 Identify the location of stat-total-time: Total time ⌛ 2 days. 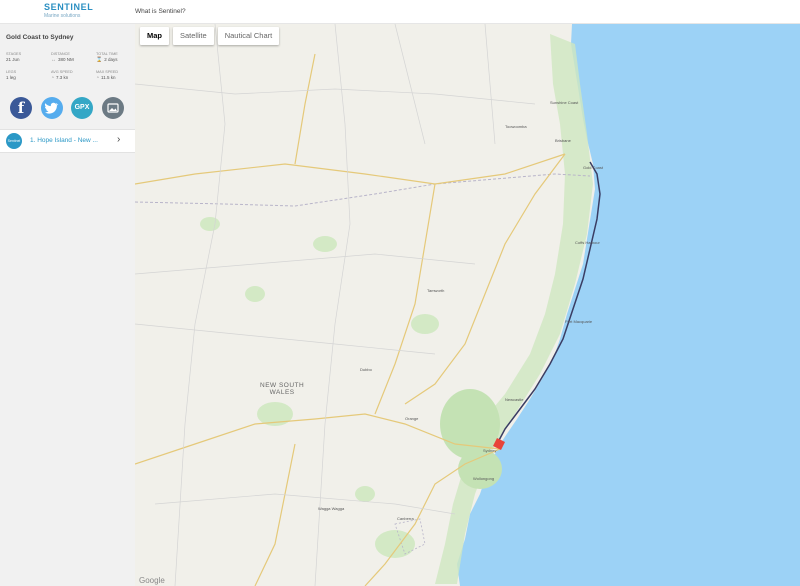
(116, 57).